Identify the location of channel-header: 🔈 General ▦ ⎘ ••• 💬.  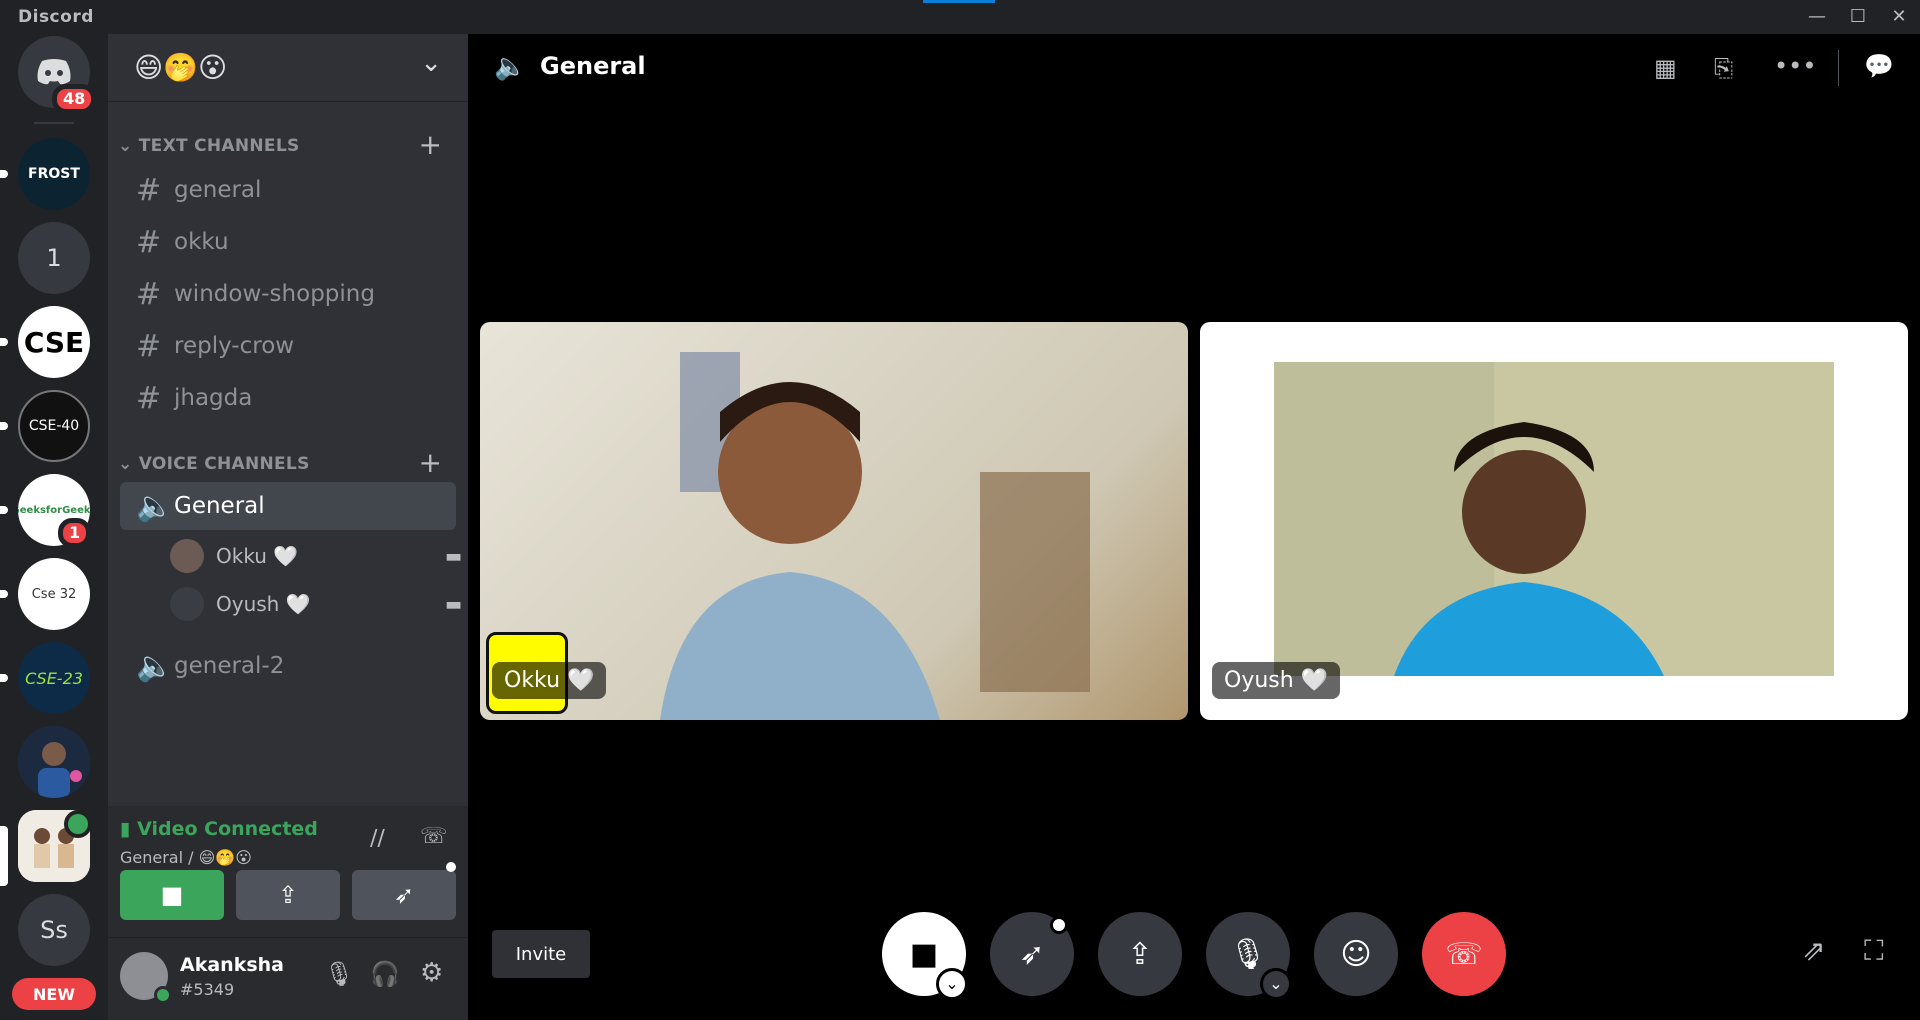
(1194, 68).